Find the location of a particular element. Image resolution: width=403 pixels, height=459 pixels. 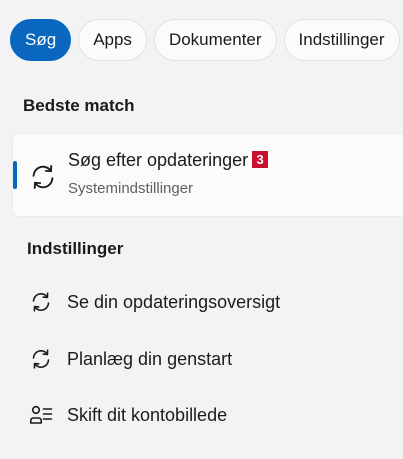

best-match-title-text: Søg efter opdateringer is located at coordinates (158, 160).